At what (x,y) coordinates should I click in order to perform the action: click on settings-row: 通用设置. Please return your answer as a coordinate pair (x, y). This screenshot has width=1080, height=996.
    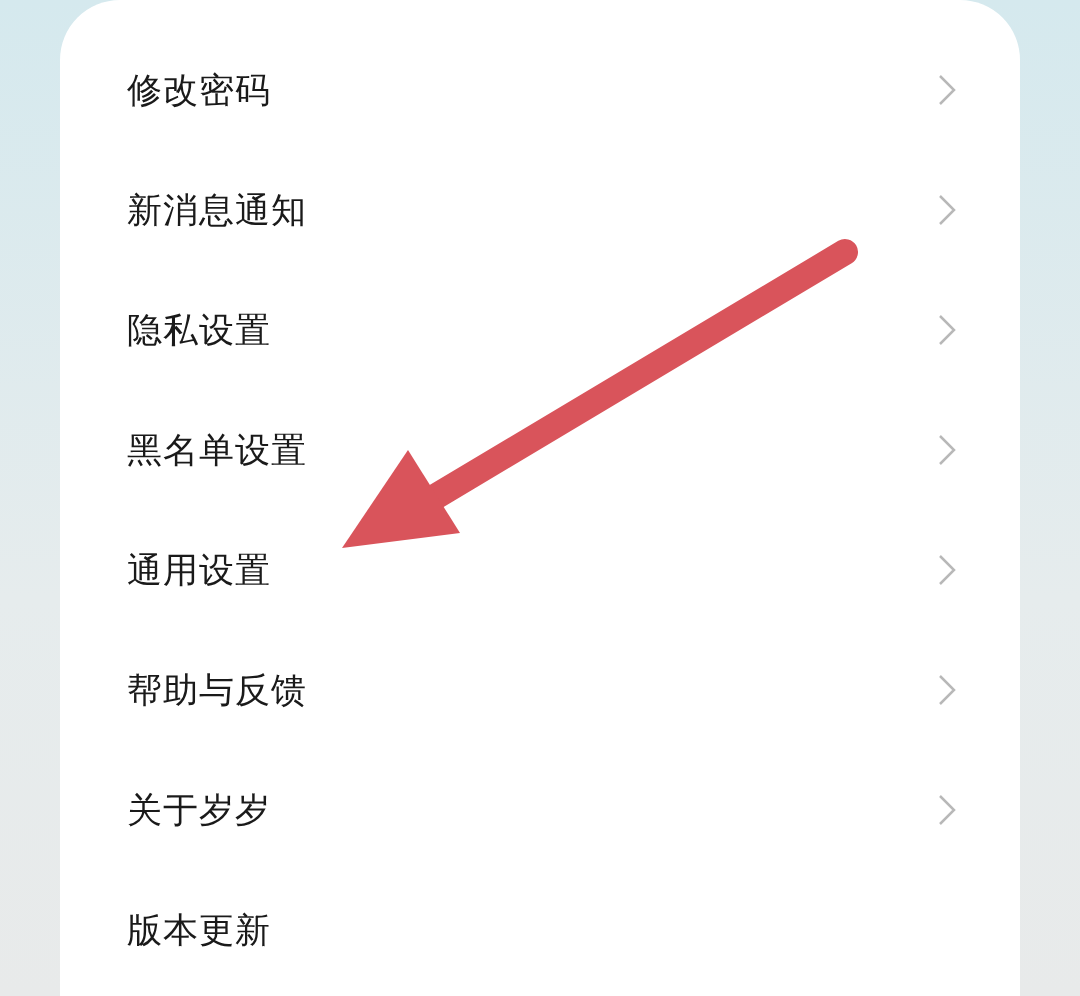
    Looking at the image, I should click on (540, 570).